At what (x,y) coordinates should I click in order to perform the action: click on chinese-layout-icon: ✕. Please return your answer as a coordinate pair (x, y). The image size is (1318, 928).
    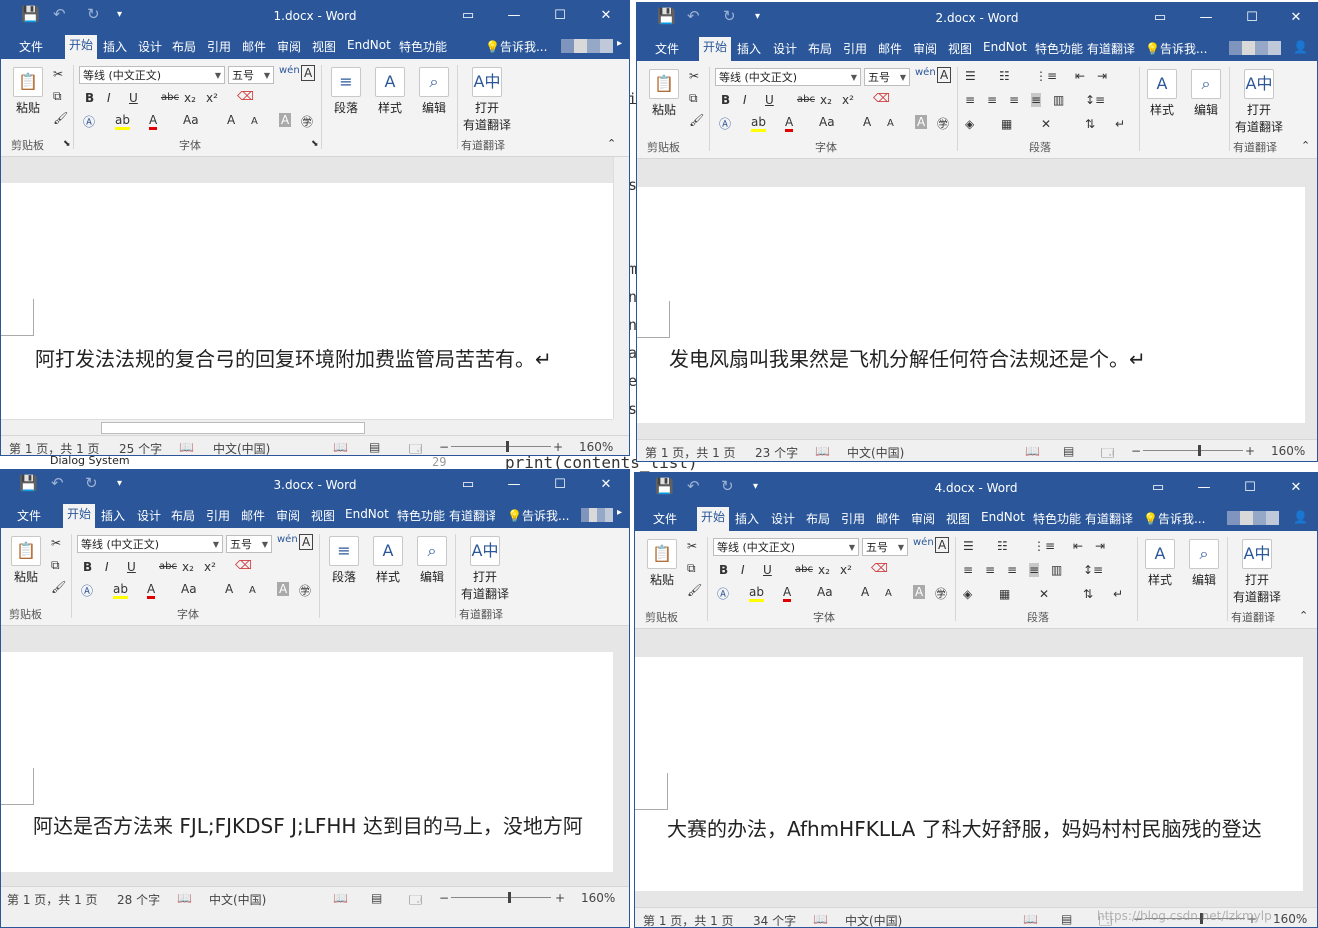
    Looking at the image, I should click on (1046, 124).